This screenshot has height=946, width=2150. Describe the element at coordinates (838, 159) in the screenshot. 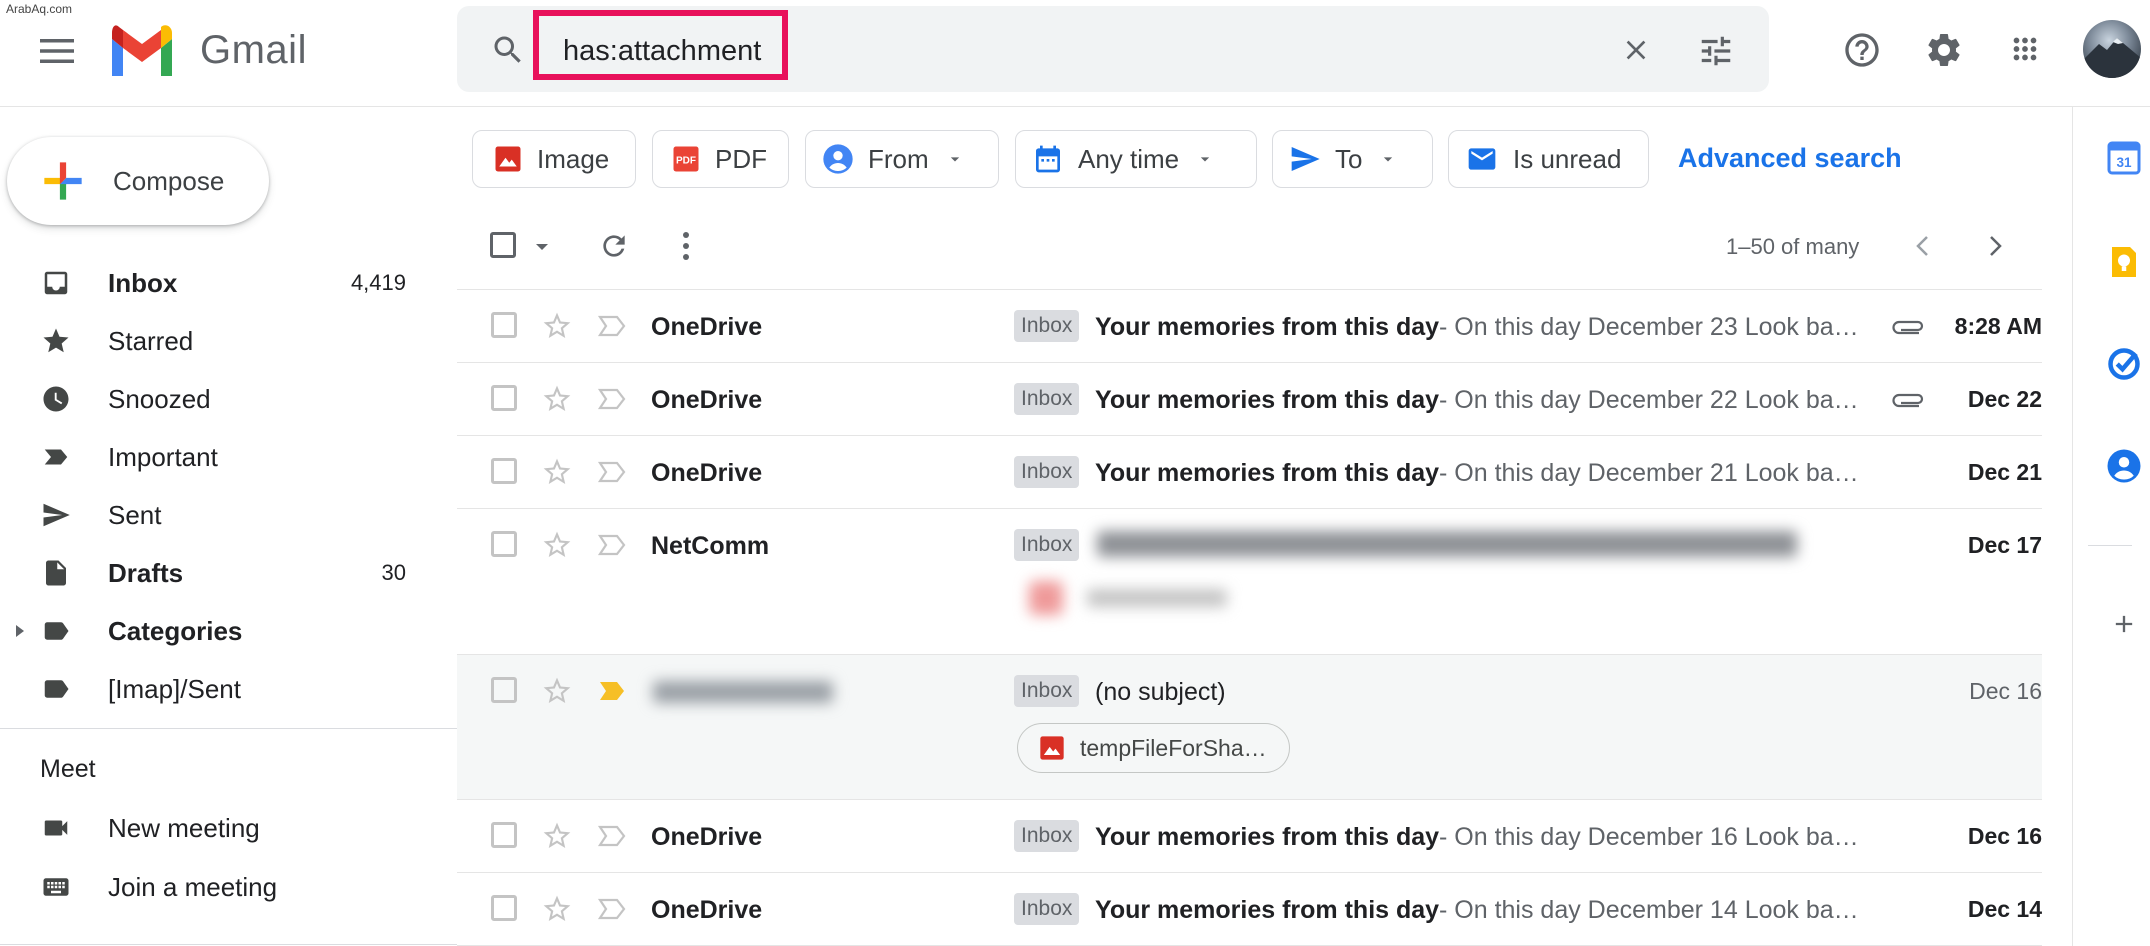

I see `person-icon` at that location.